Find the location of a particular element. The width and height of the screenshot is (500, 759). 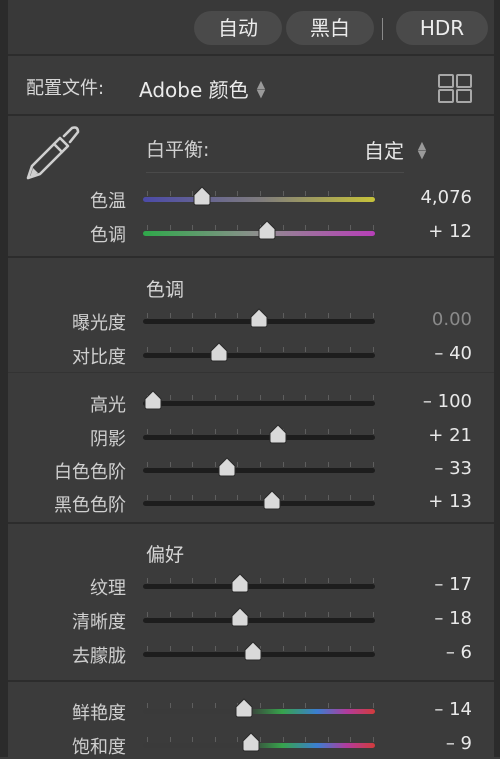

texture-label: 纹理 is located at coordinates (108, 588).